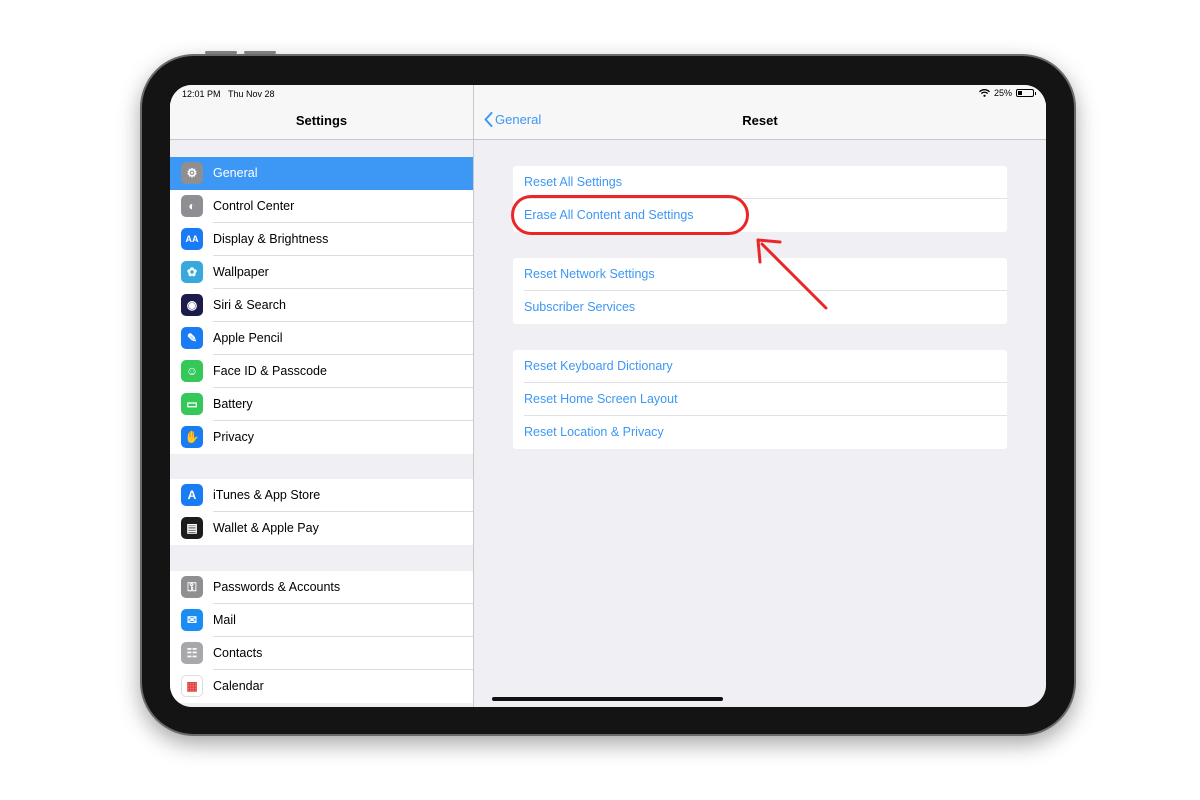  Describe the element at coordinates (760, 432) in the screenshot. I see `reset-option-row: Reset Location & Privacy` at that location.